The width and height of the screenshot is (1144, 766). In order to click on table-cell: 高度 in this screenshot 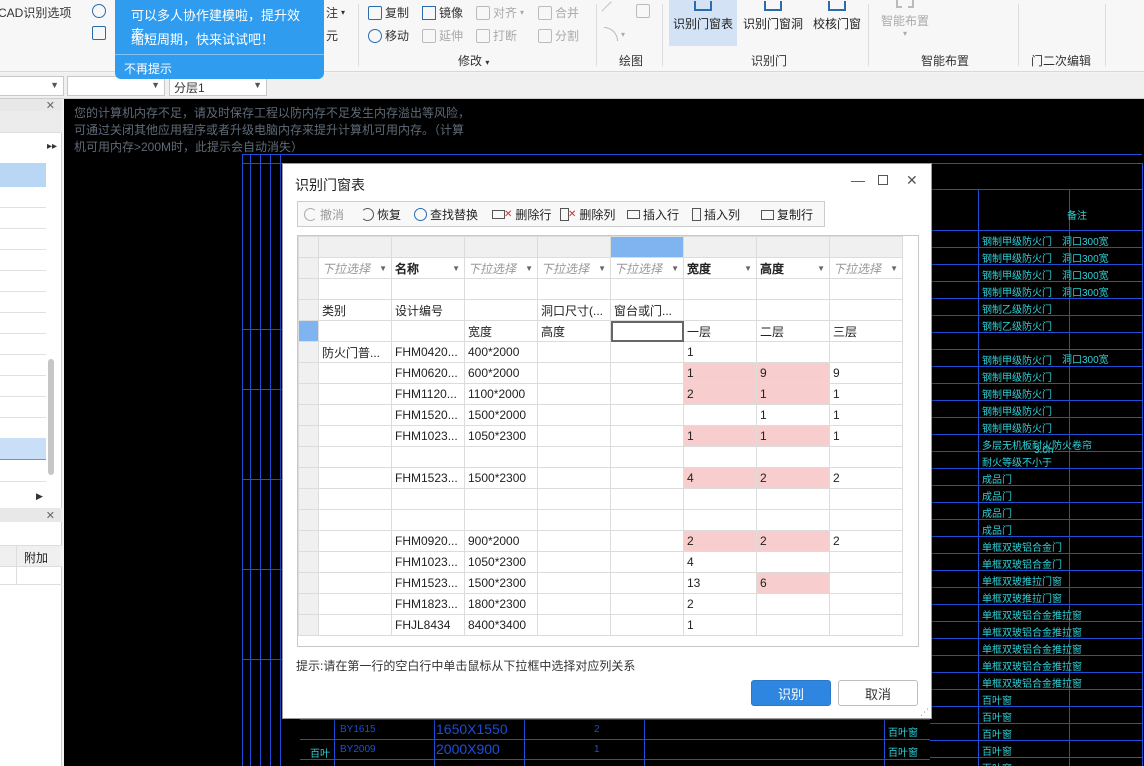, I will do `click(574, 331)`.